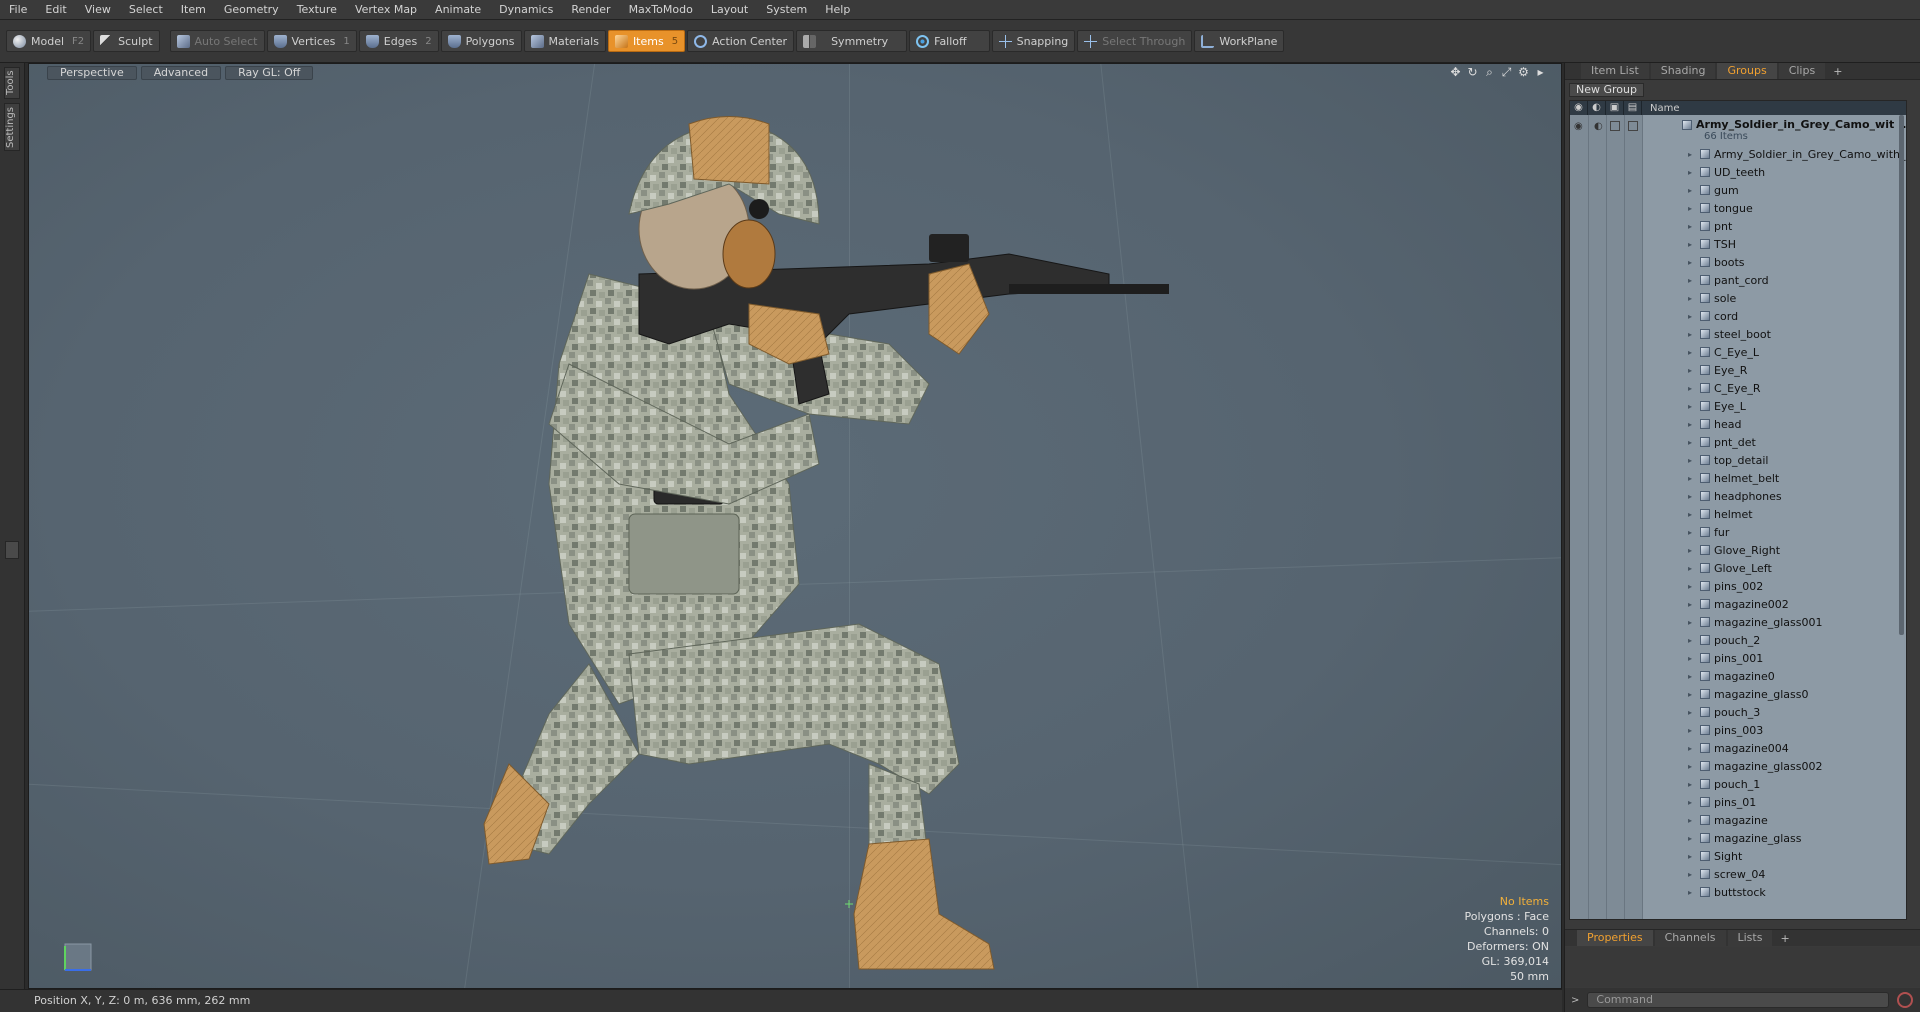  What do you see at coordinates (1802, 71) in the screenshot?
I see `tab-clips: Clips` at bounding box center [1802, 71].